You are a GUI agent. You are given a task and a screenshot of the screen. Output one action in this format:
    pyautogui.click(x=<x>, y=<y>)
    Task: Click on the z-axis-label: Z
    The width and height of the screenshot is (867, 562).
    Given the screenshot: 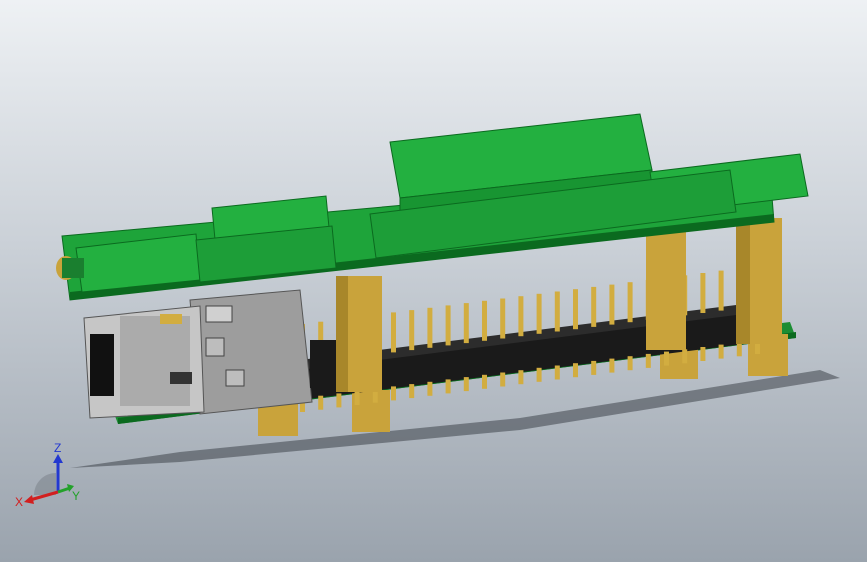 What is the action you would take?
    pyautogui.click(x=57, y=448)
    